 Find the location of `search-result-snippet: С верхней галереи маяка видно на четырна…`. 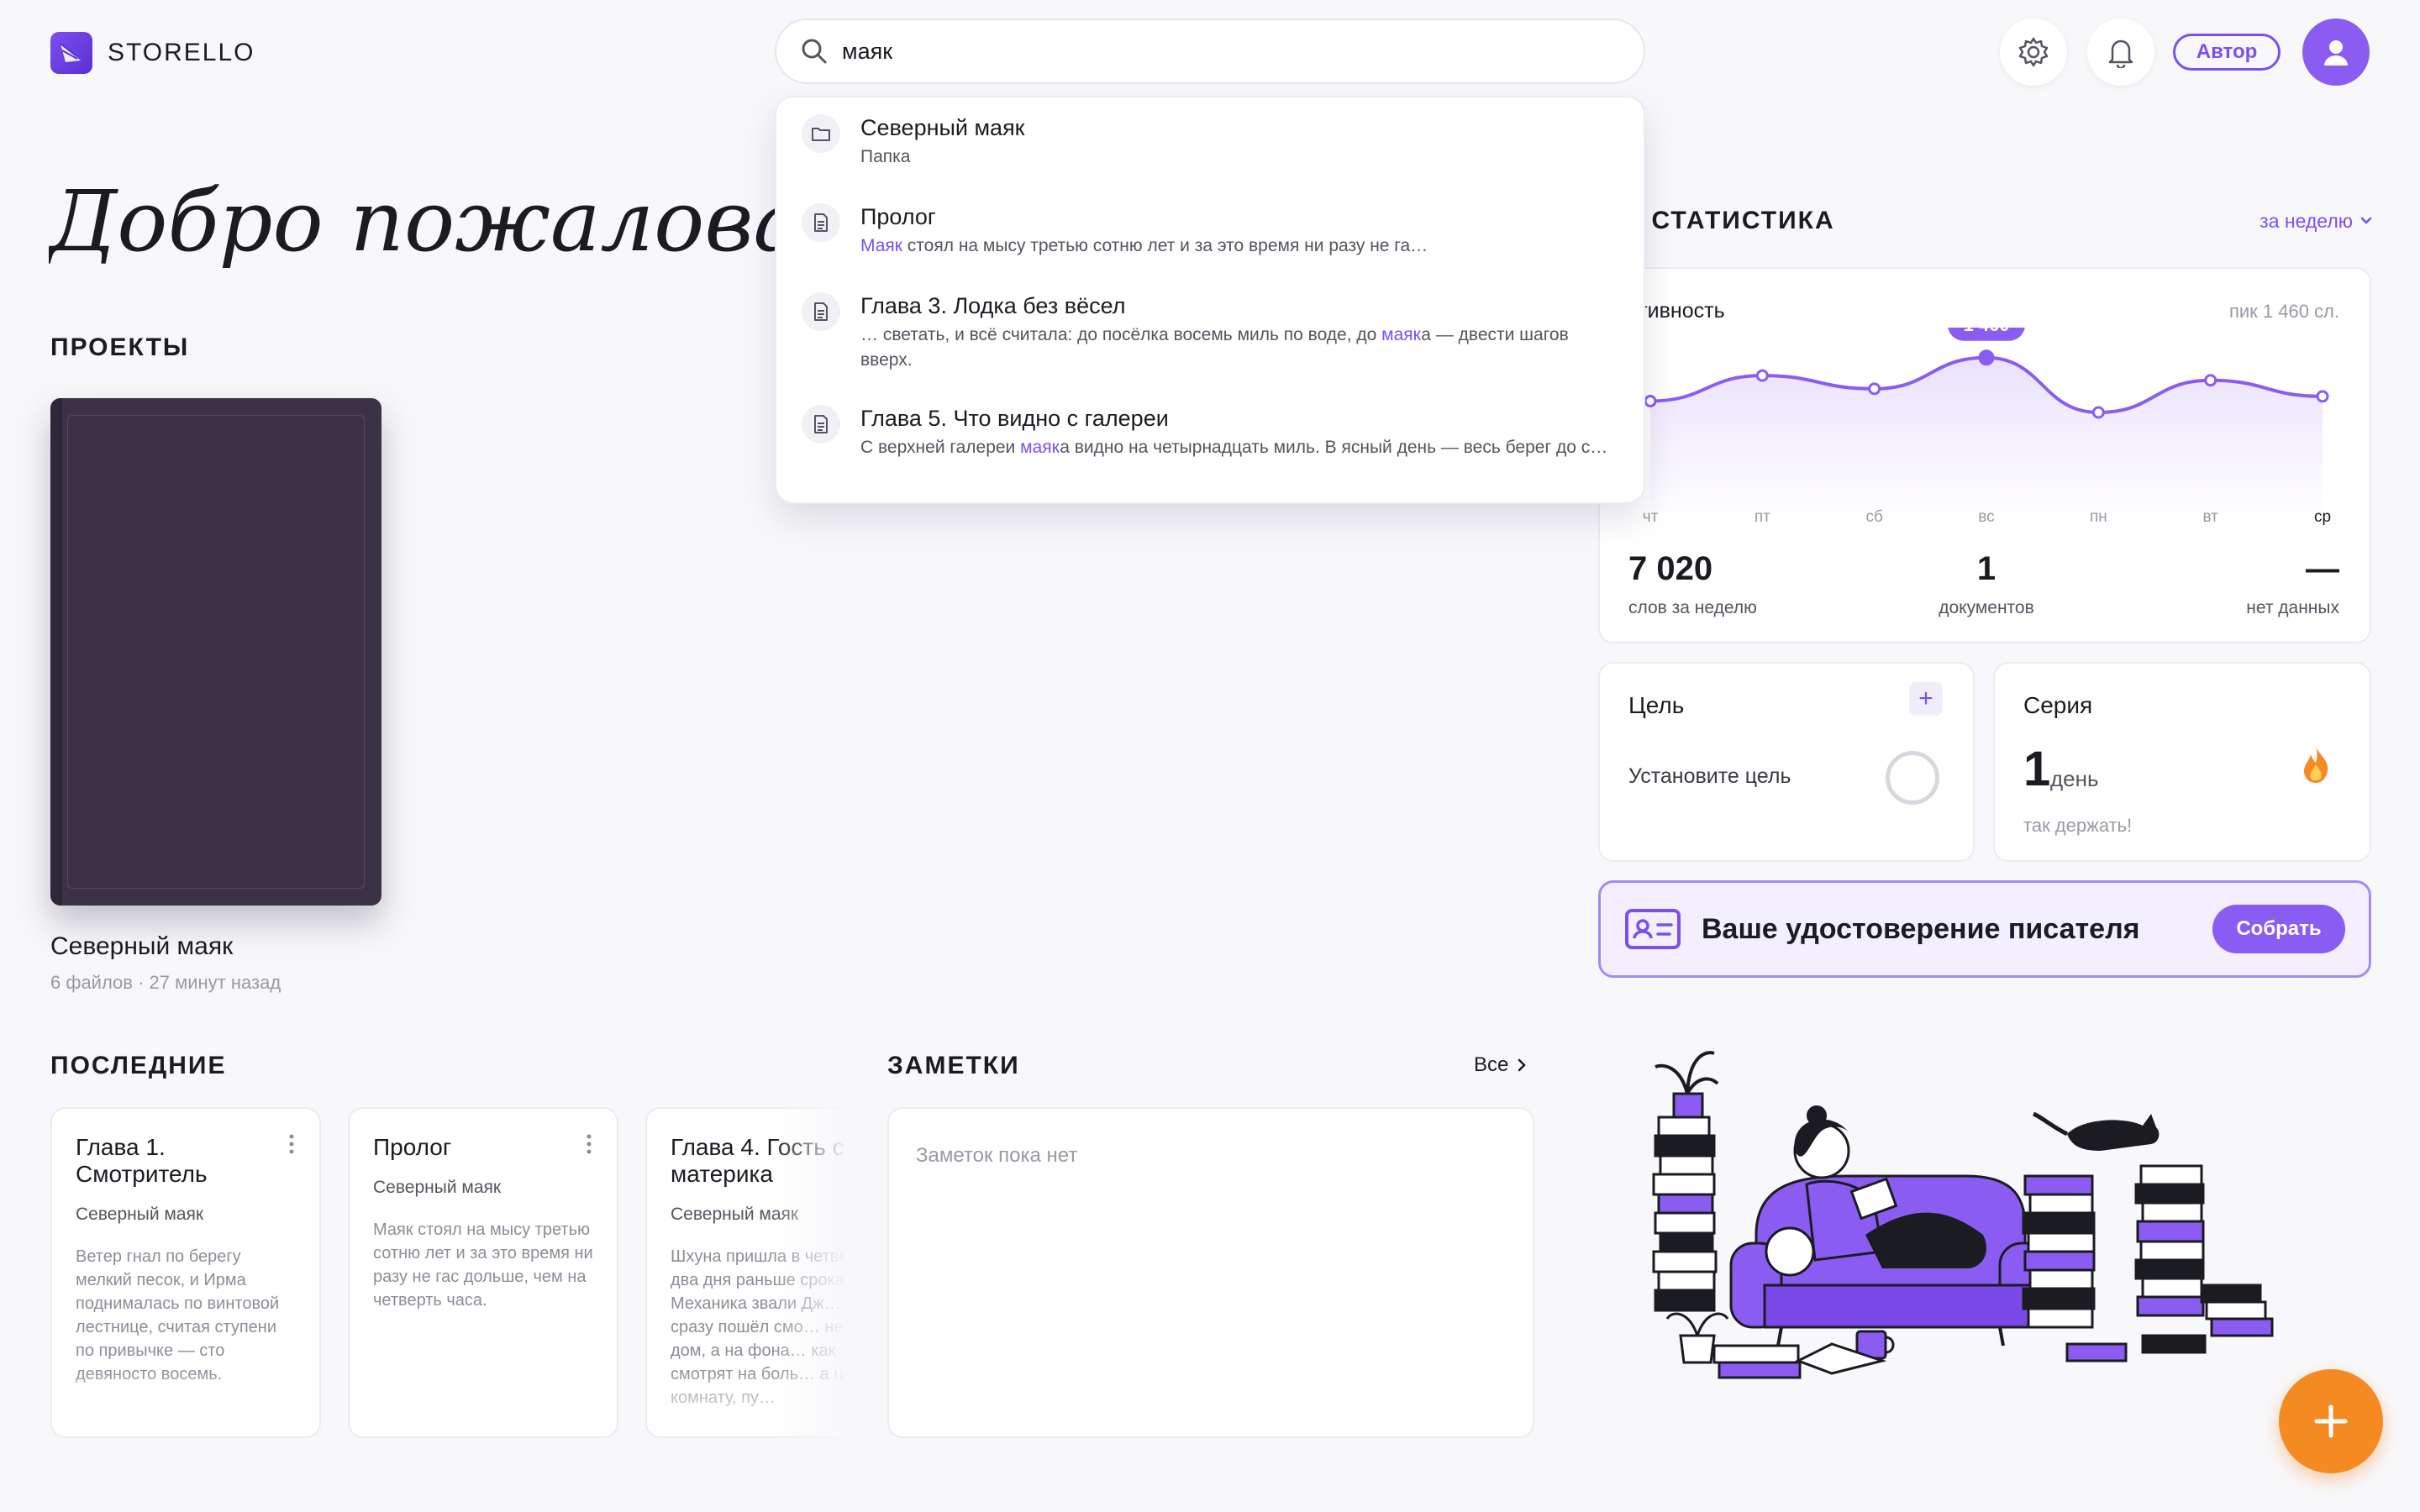

search-result-snippet: С верхней галереи маяка видно на четырна… is located at coordinates (1234, 447).